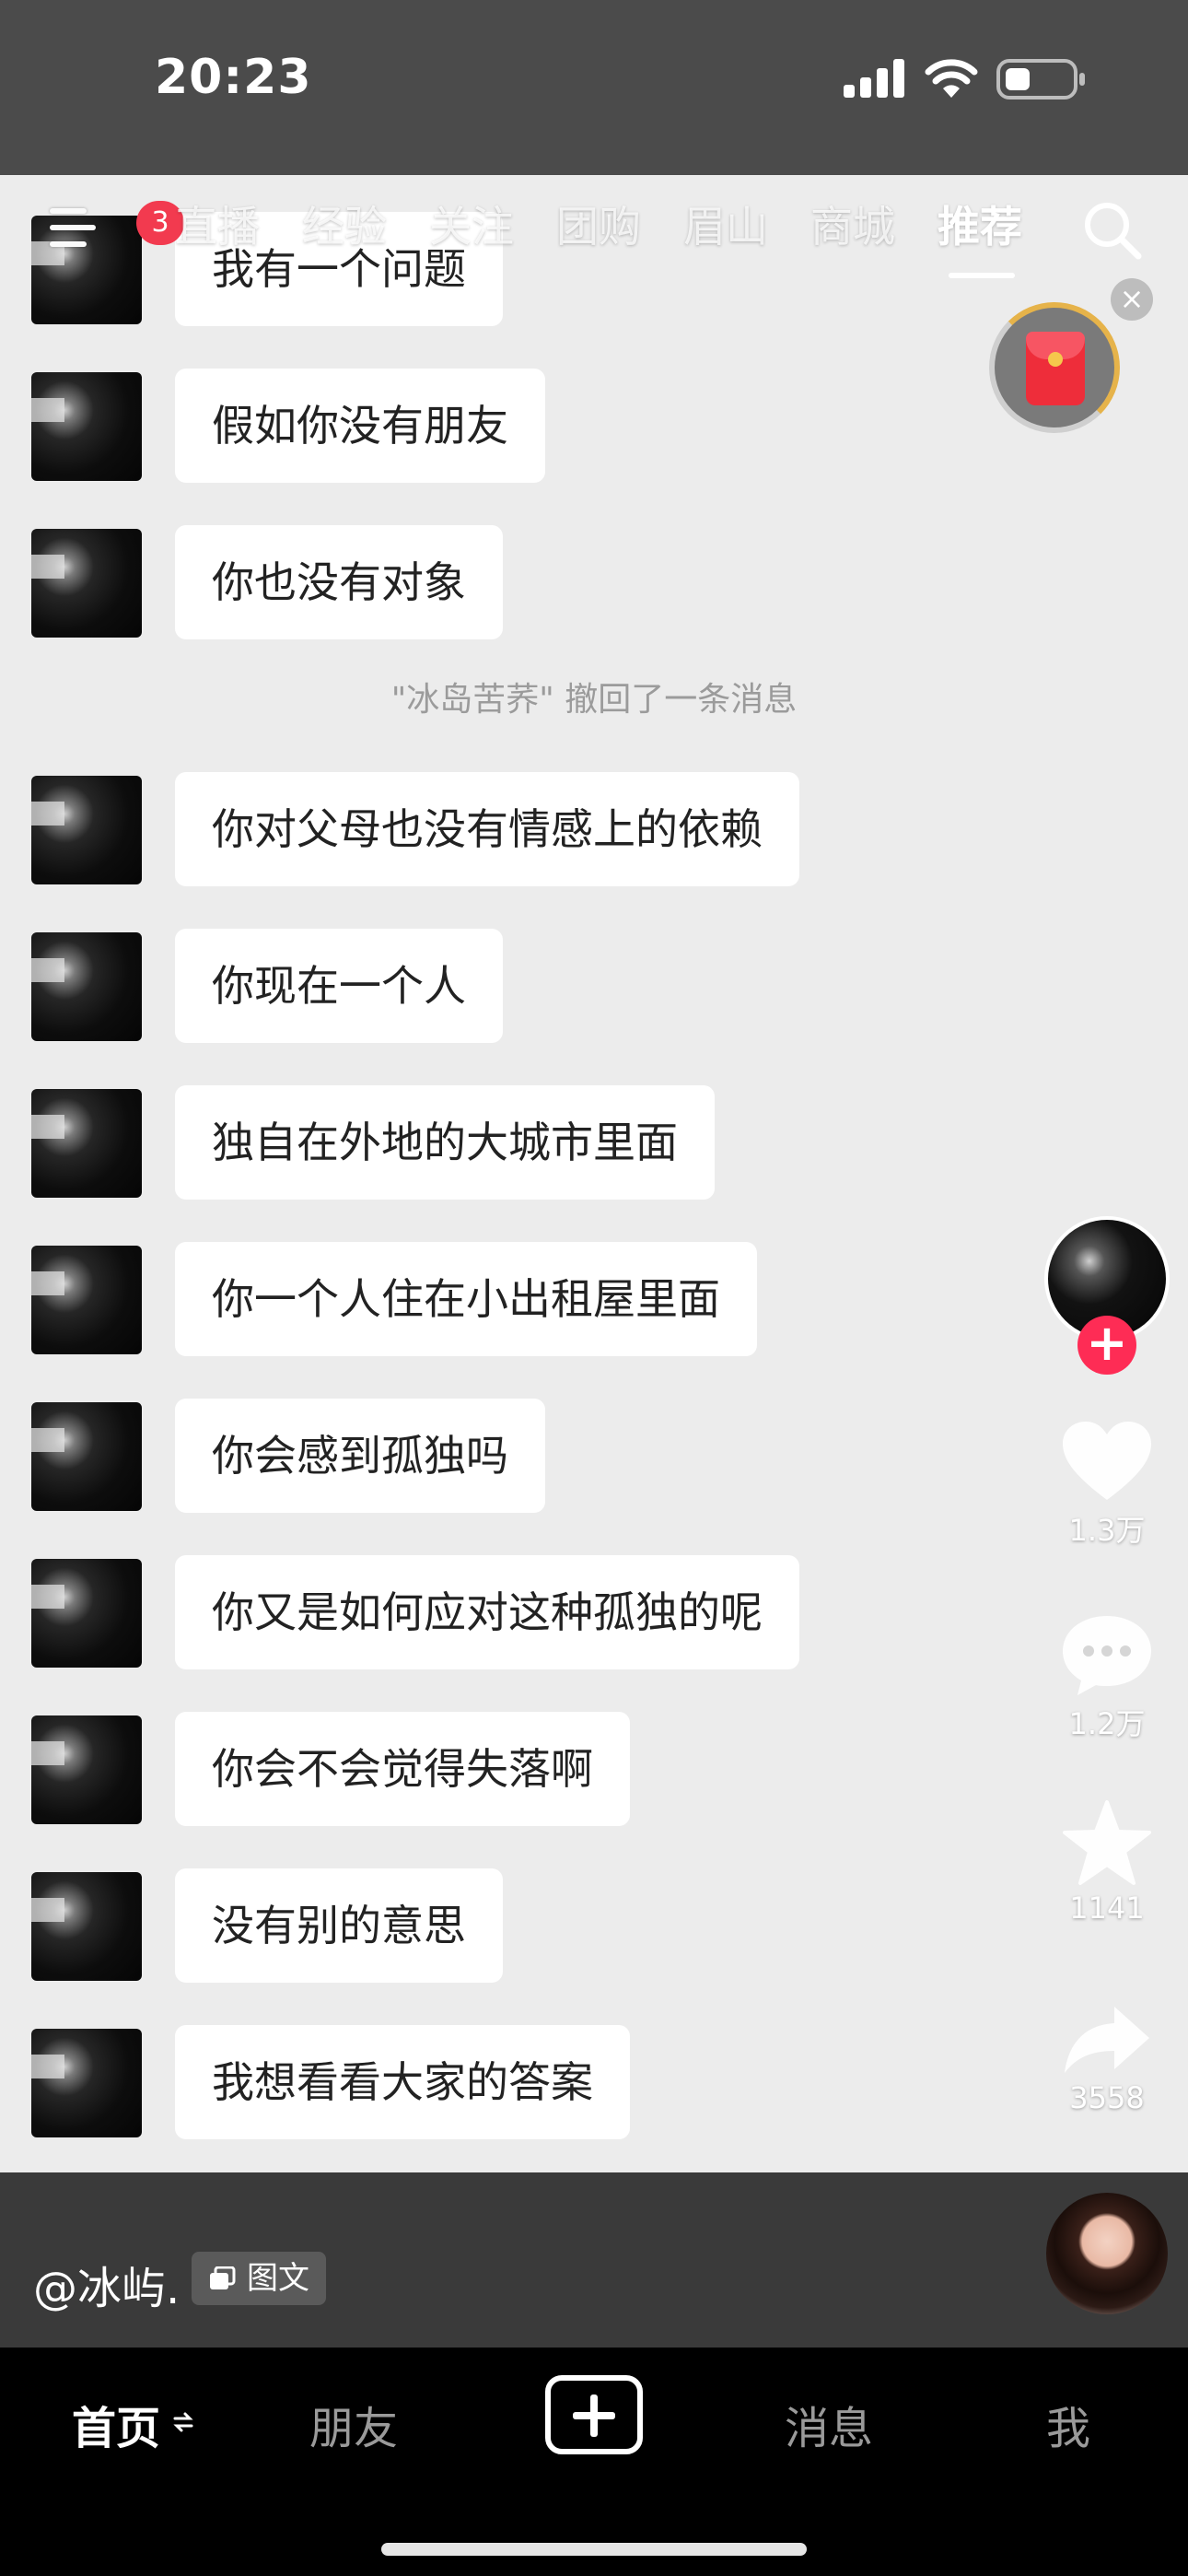  Describe the element at coordinates (466, 1299) in the screenshot. I see `message-bubble: 你一个人住在小出租屋里面` at that location.